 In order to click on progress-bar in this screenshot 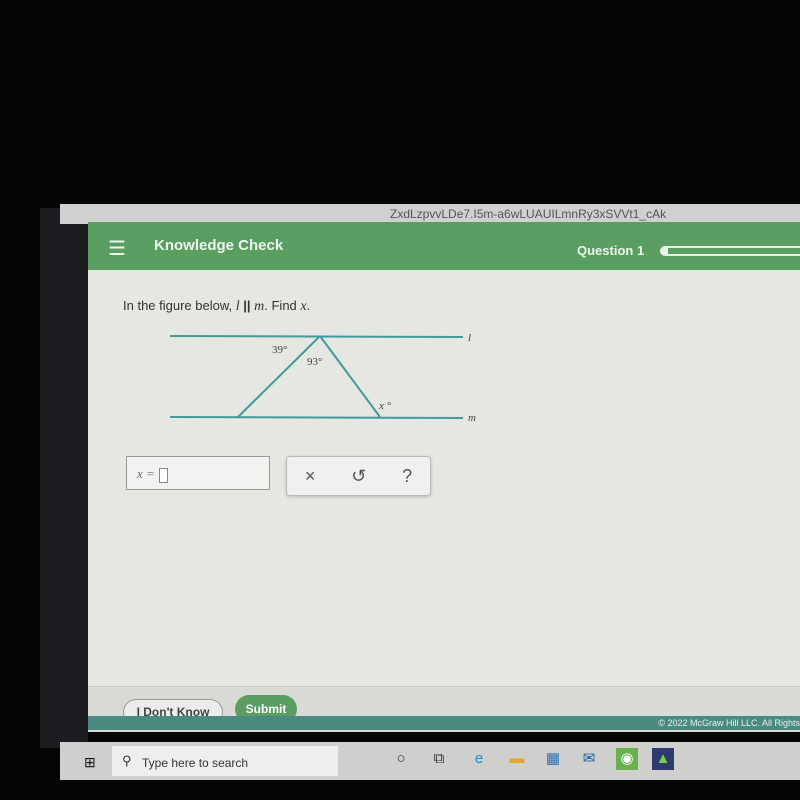, I will do `click(730, 251)`.